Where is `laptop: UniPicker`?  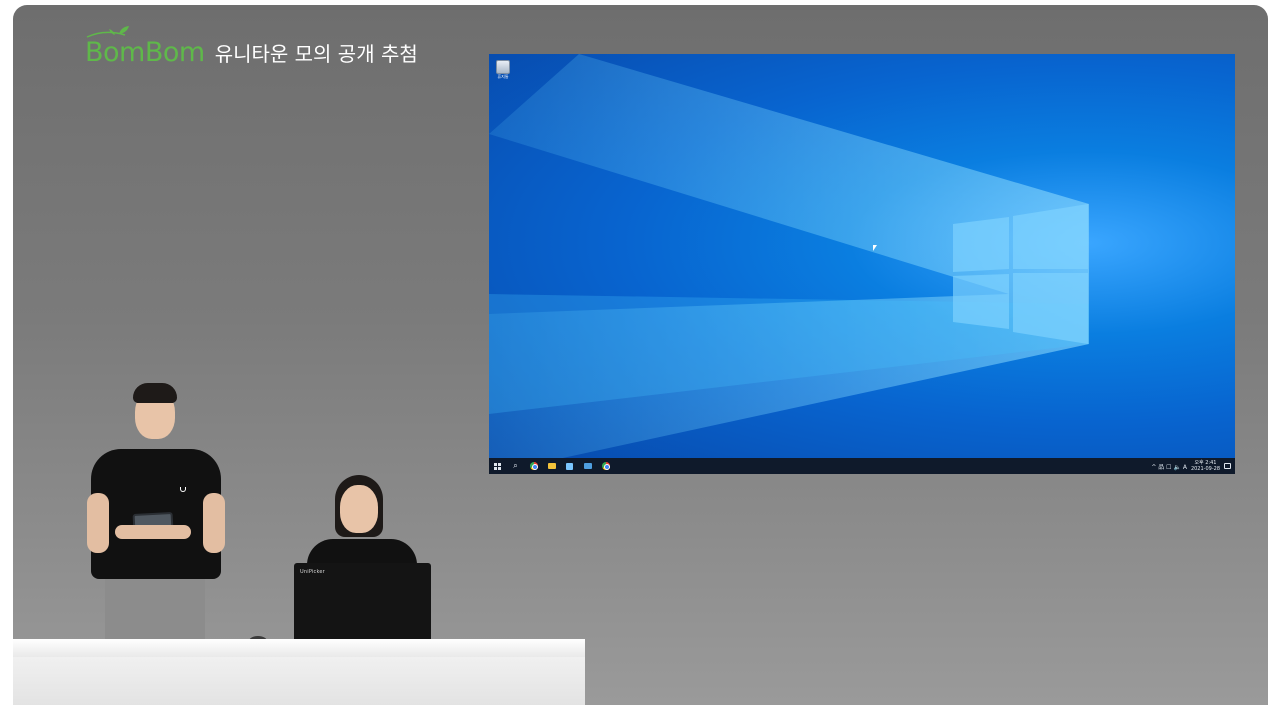
laptop: UniPicker is located at coordinates (362, 607).